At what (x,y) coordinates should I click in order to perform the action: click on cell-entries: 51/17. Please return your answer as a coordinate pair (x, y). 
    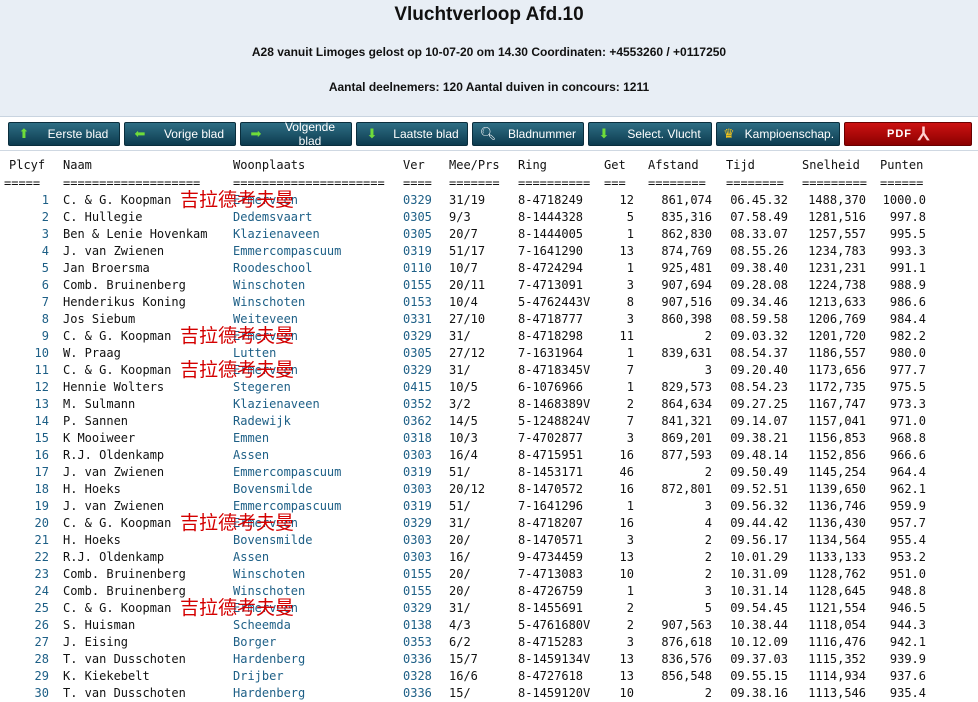
    Looking at the image, I should click on (467, 251).